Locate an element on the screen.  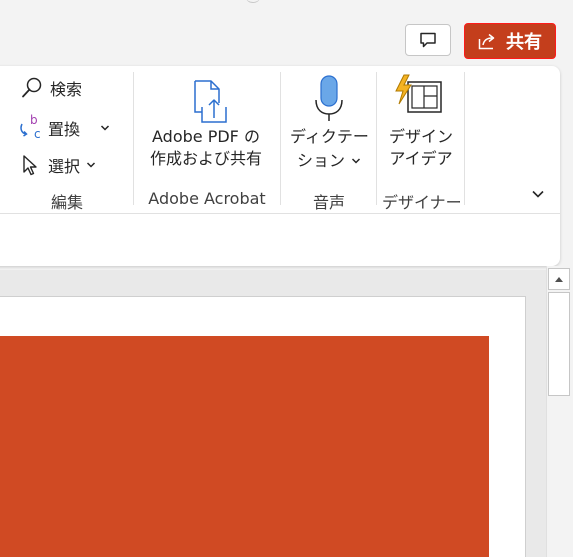
ribbon-display-options-button is located at coordinates (538, 194).